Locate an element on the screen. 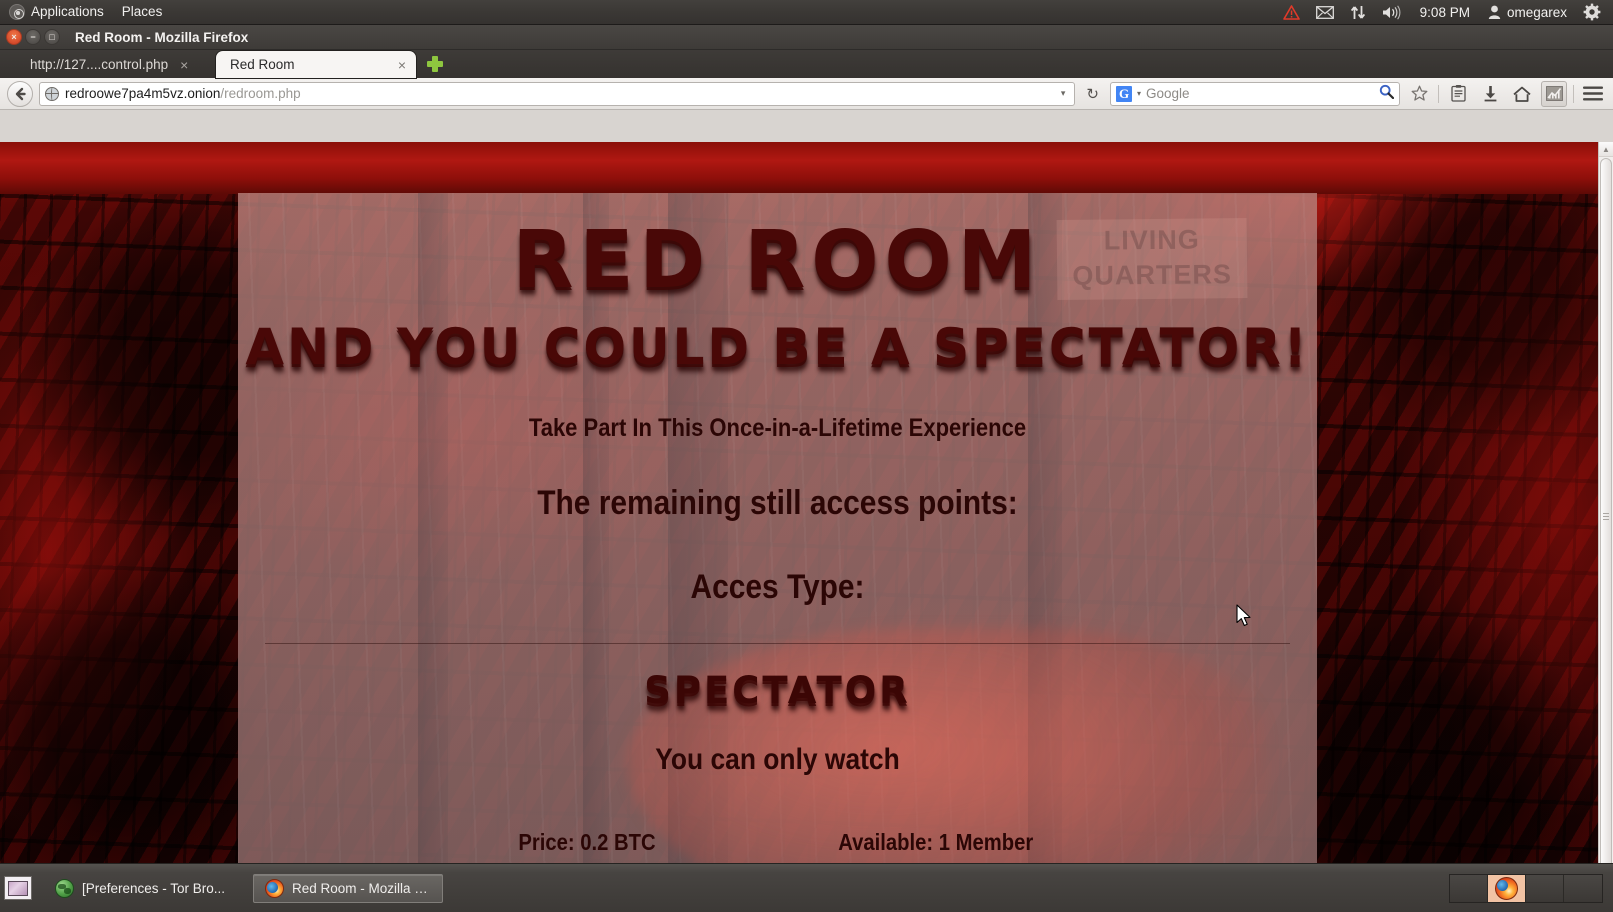  section-divider is located at coordinates (777, 643).